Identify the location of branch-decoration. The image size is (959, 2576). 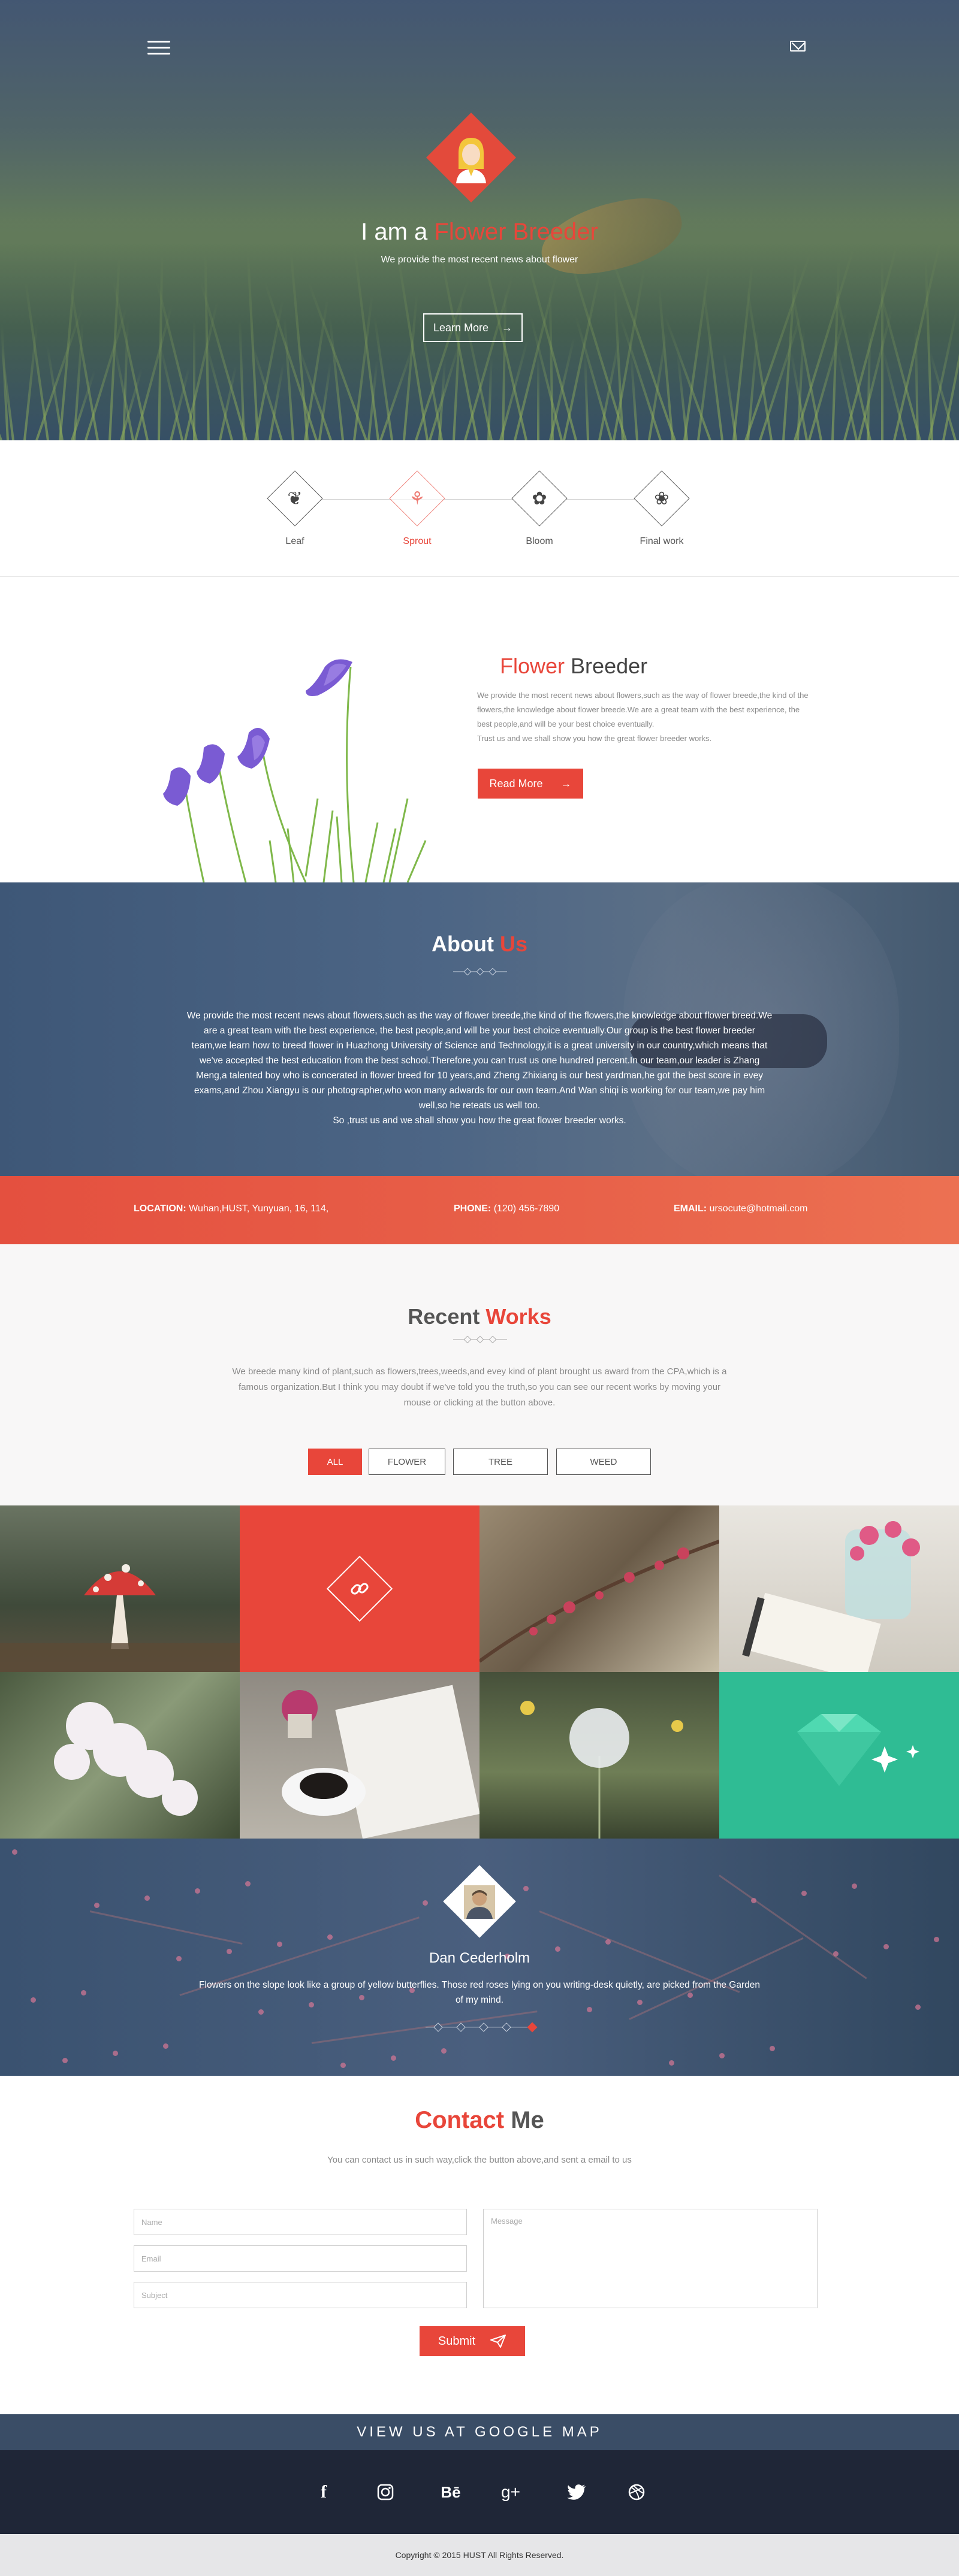
(166, 1927).